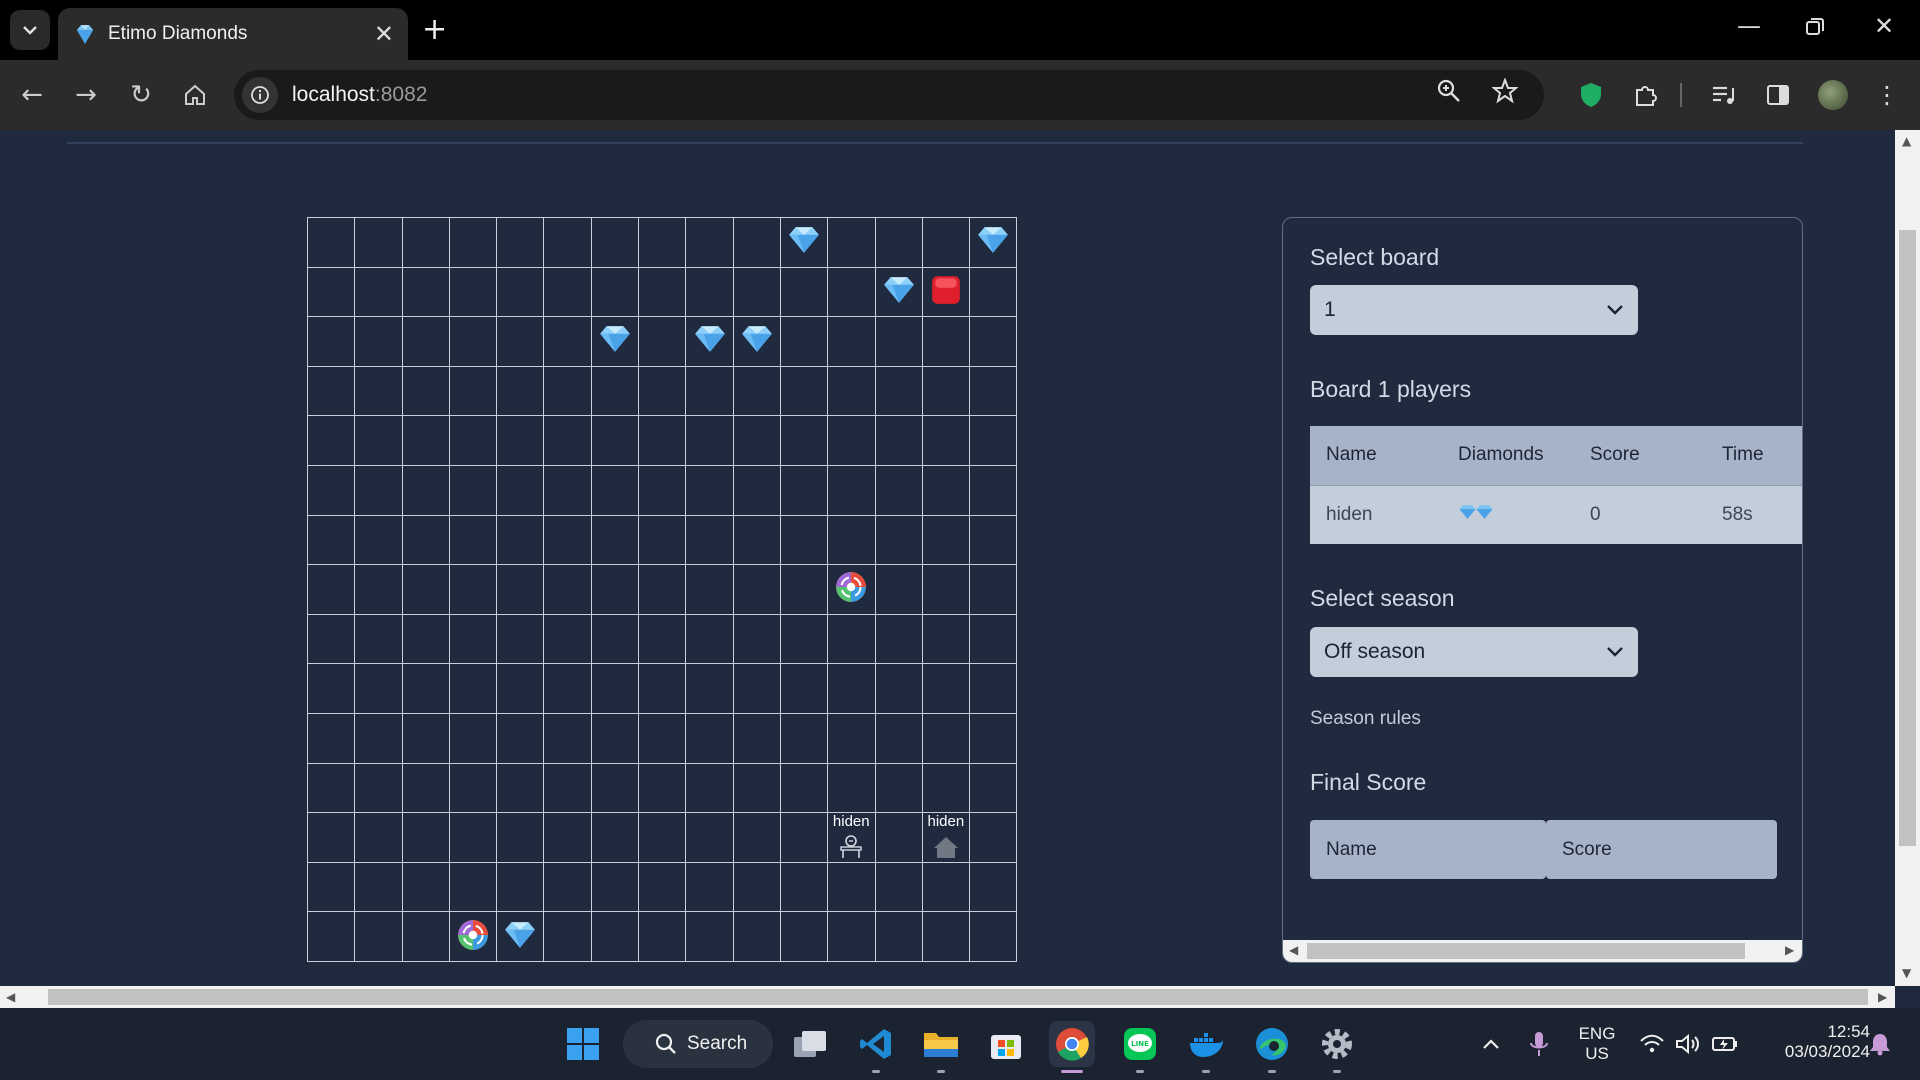 Image resolution: width=1920 pixels, height=1080 pixels. What do you see at coordinates (1880, 1044) in the screenshot?
I see `notification-bell-icon` at bounding box center [1880, 1044].